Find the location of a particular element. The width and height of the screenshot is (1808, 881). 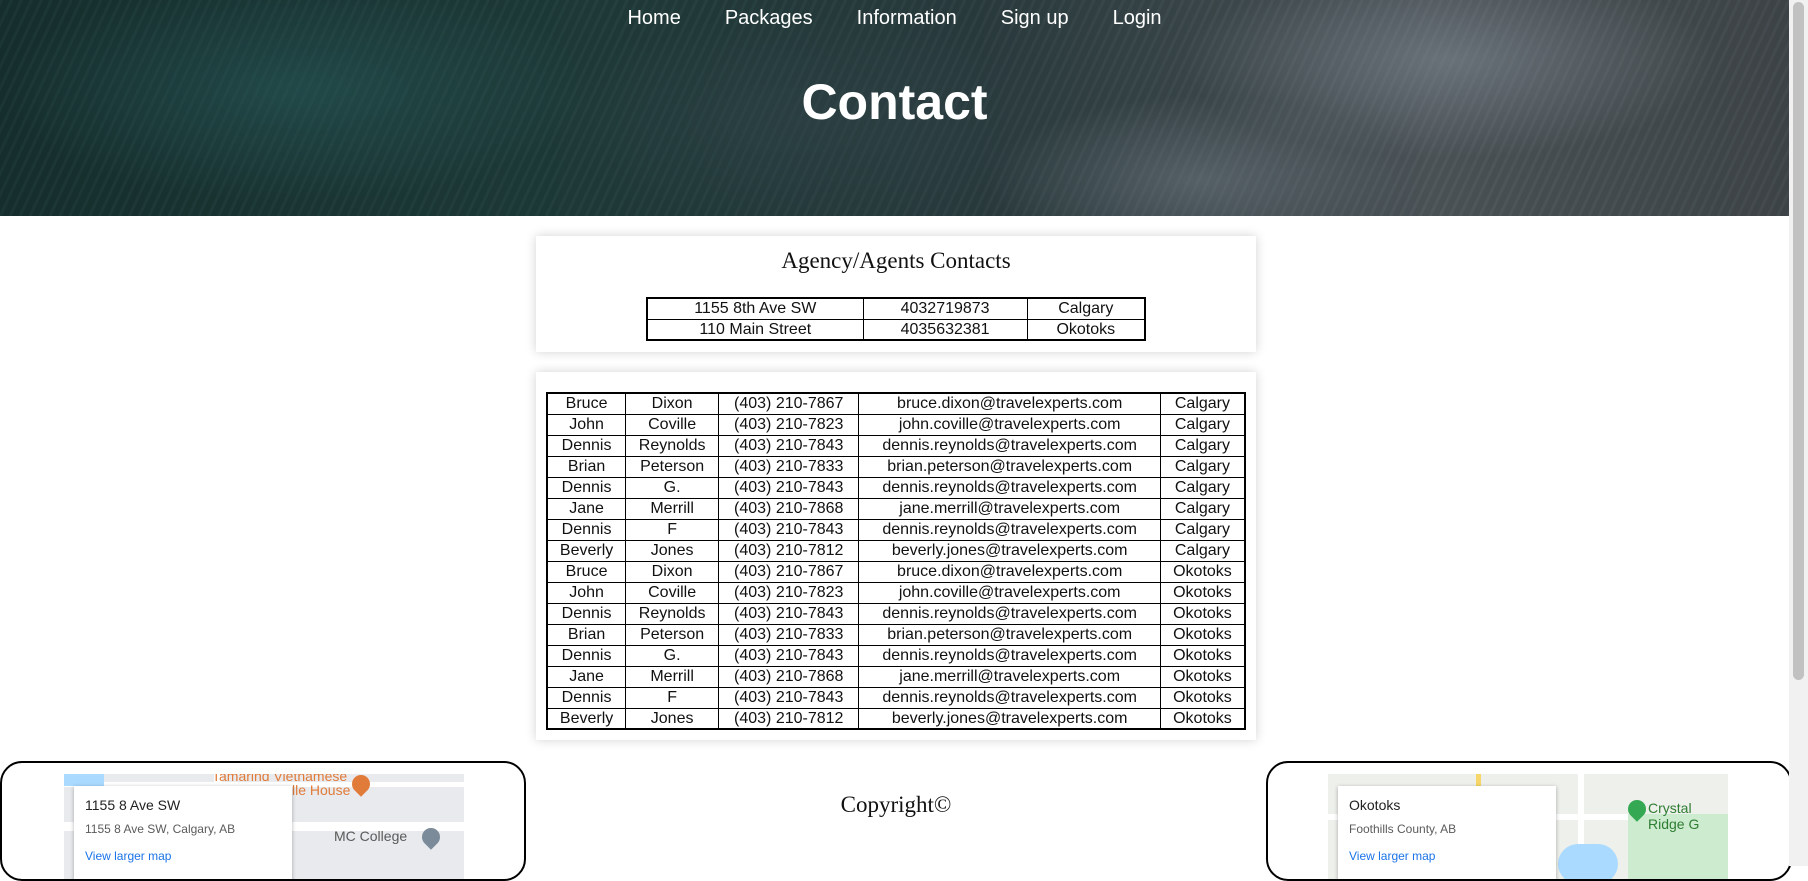

agency-phone-cell: 4032719873 is located at coordinates (945, 308).